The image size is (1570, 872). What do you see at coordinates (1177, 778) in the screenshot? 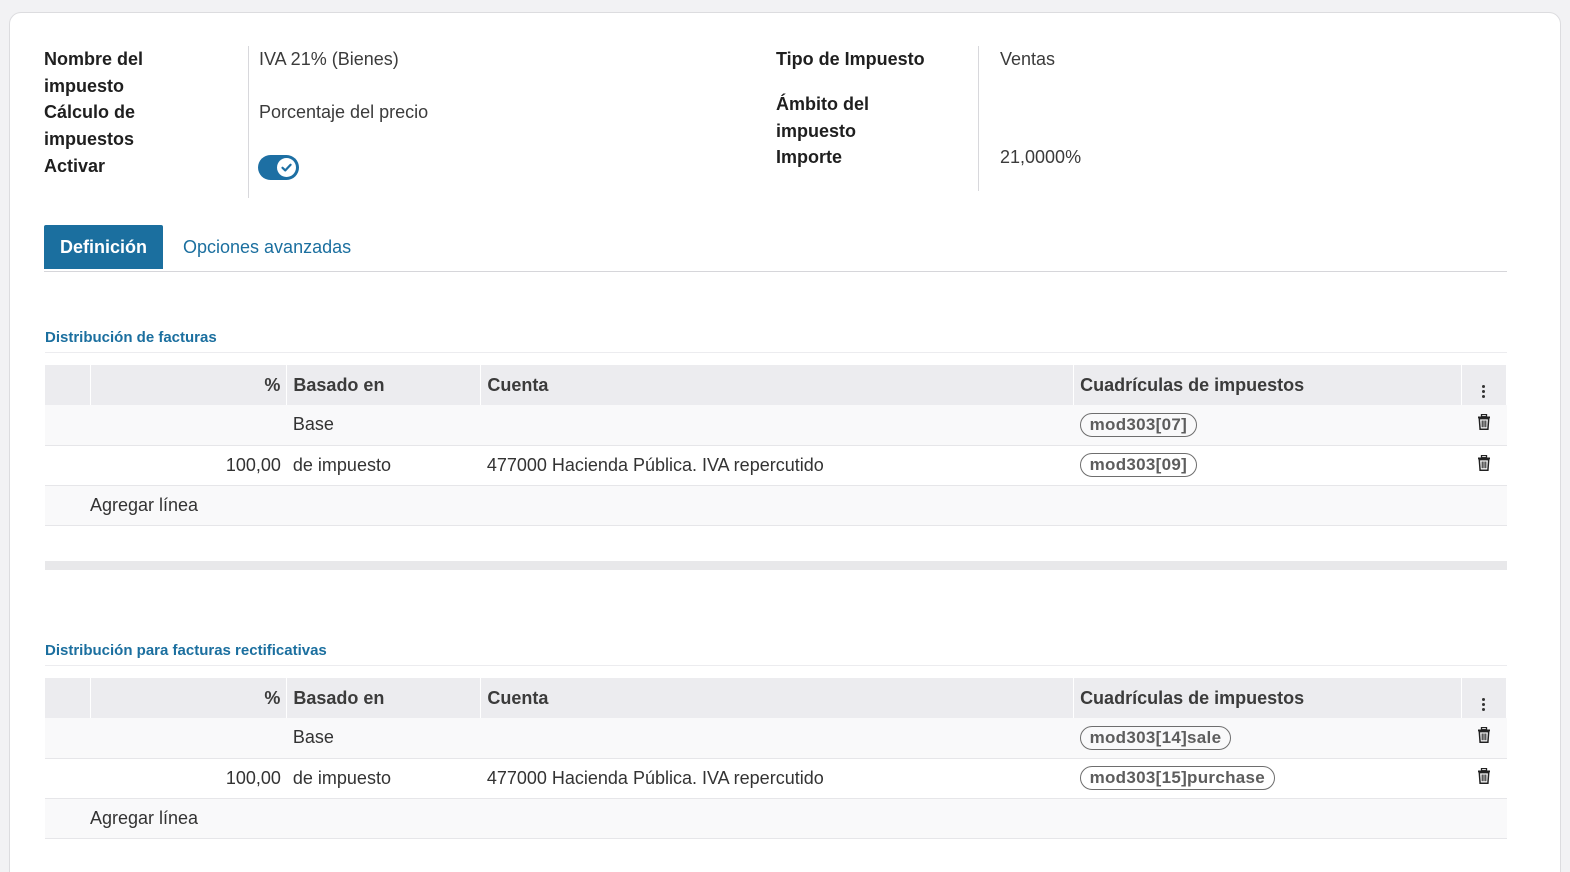
I see `tax-grid-tag: mod303[15]purchase` at bounding box center [1177, 778].